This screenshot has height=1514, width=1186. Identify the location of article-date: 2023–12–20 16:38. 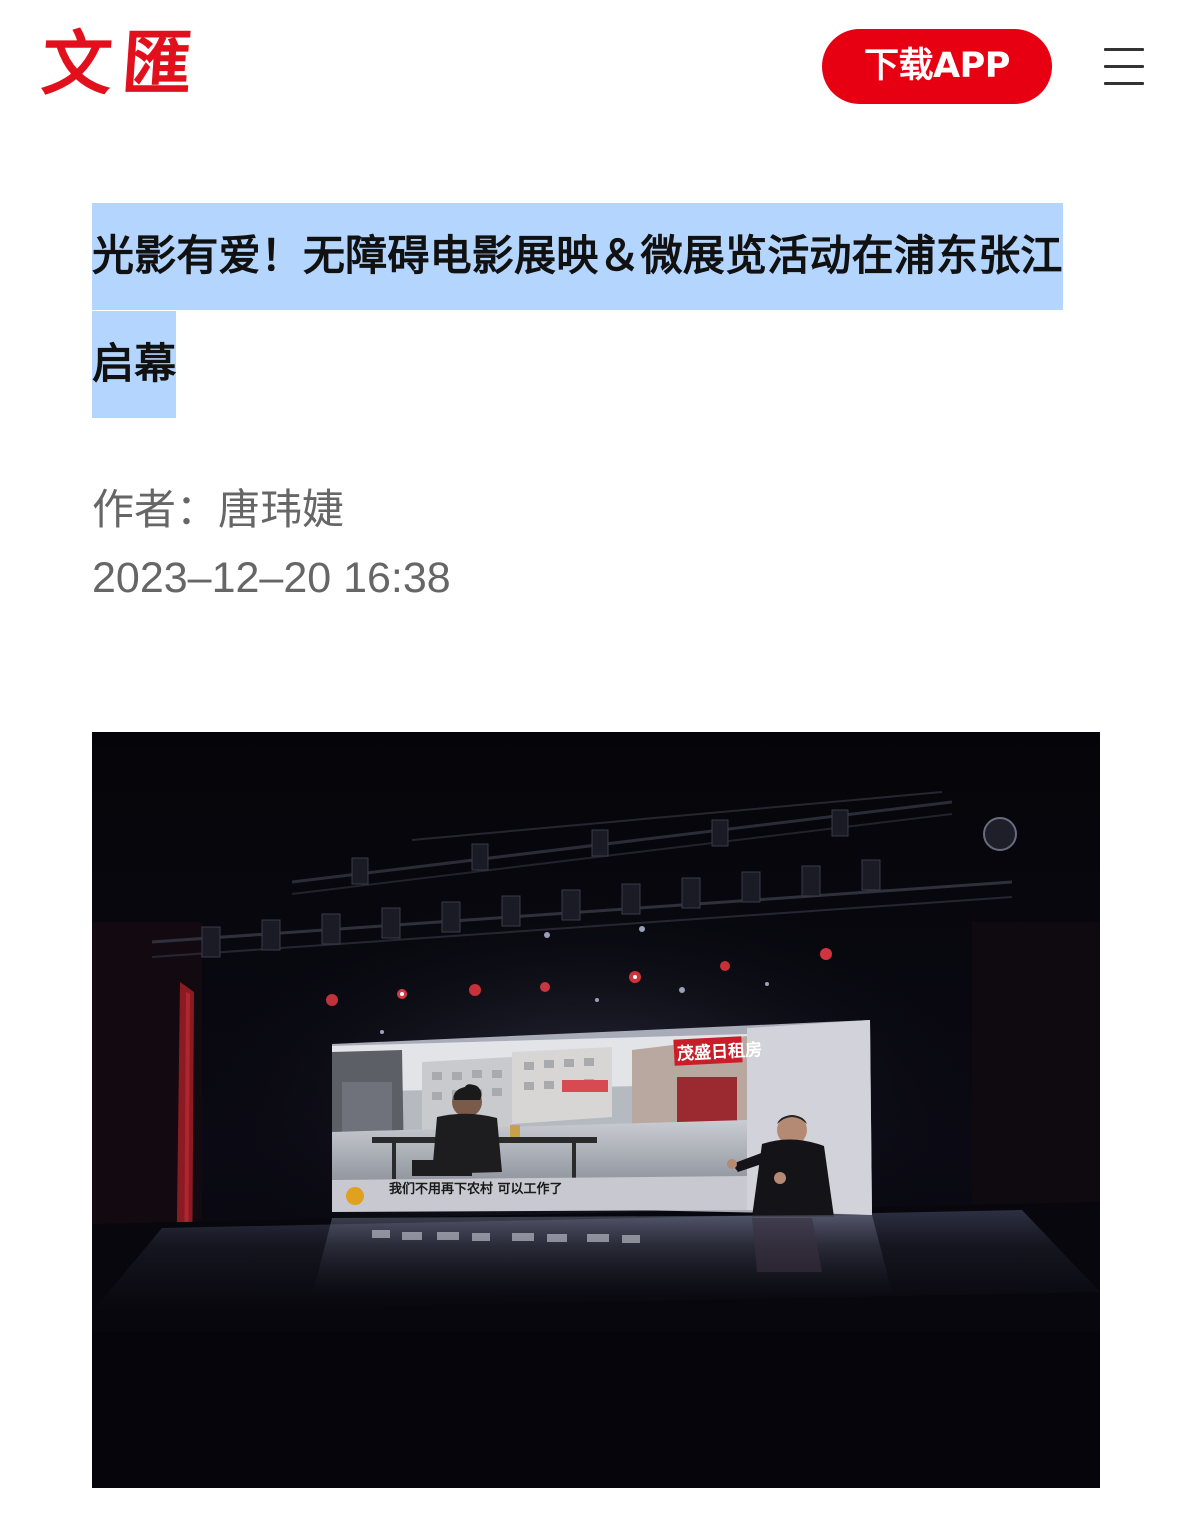
(271, 578).